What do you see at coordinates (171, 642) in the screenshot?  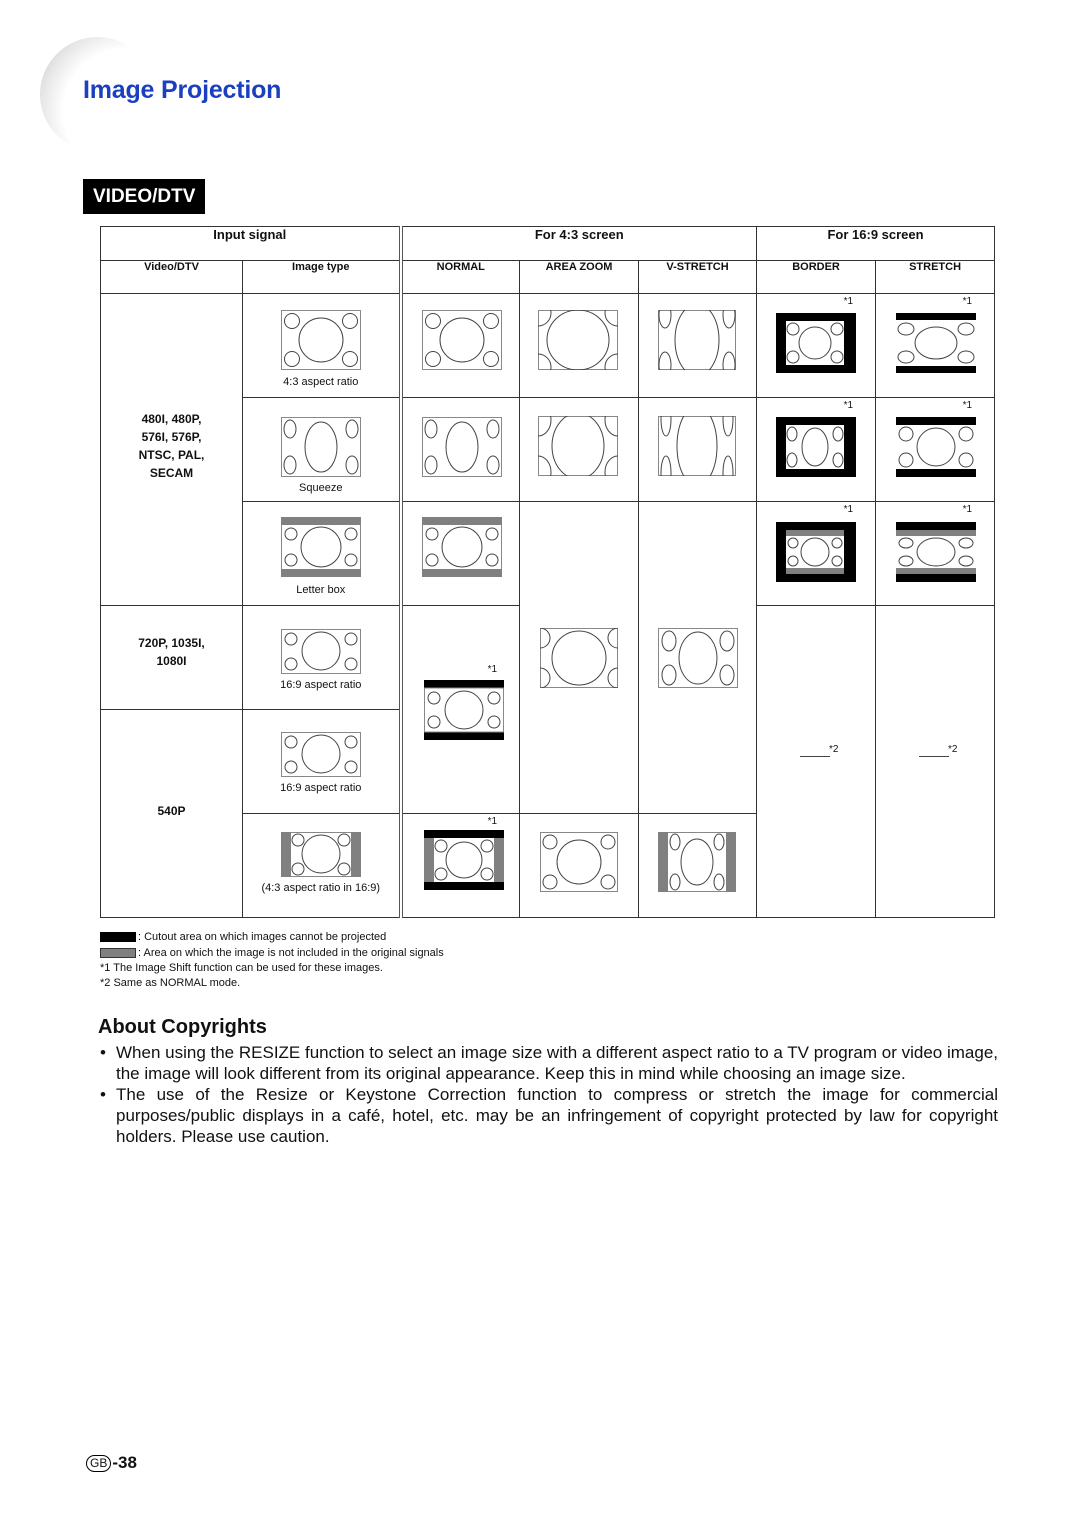 I see `signal-line: 720P, 1035I,` at bounding box center [171, 642].